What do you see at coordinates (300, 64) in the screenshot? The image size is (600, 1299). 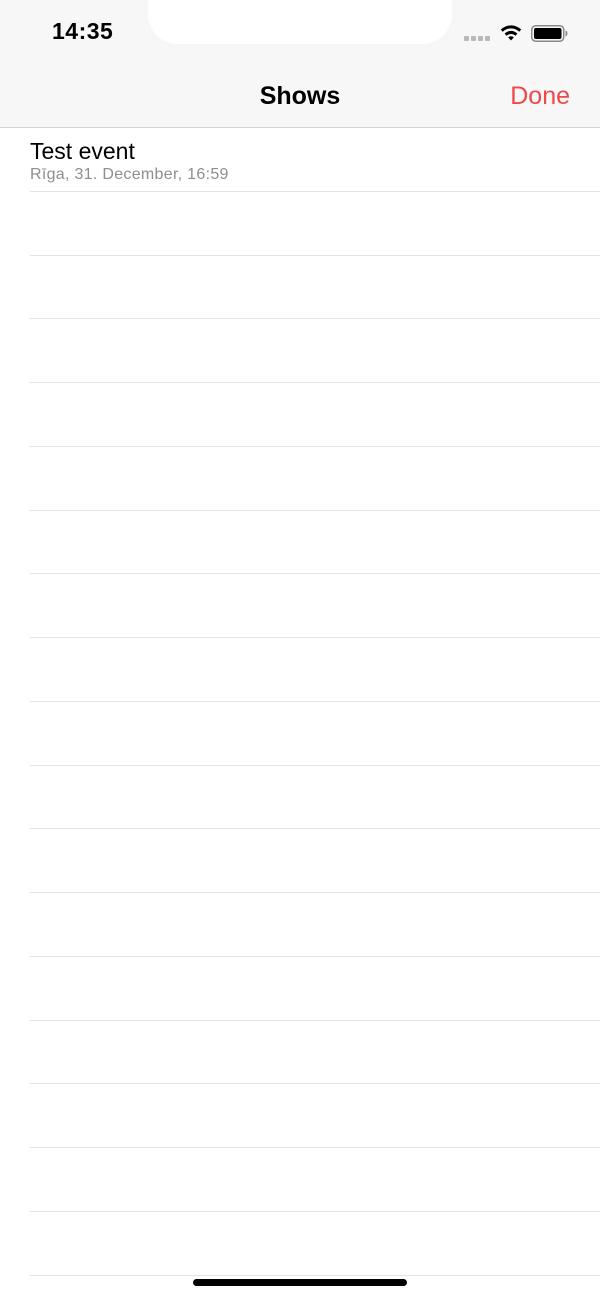 I see `navigation-header: 14:35 Shows Done` at bounding box center [300, 64].